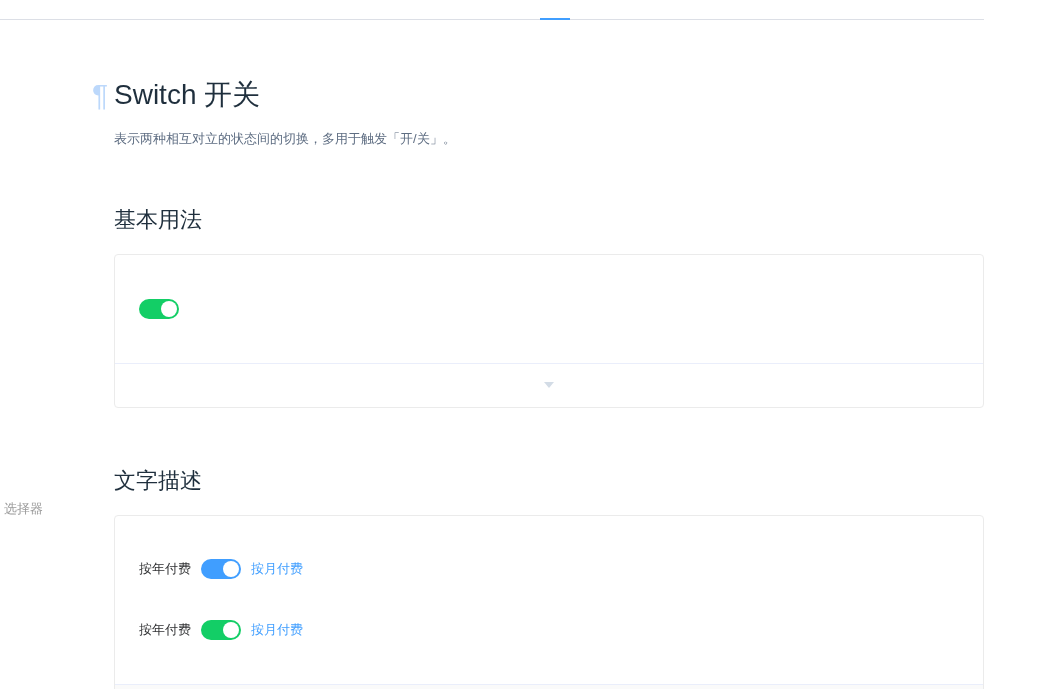 The image size is (1048, 689). Describe the element at coordinates (57, 509) in the screenshot. I see `sidebar-item: 选择器` at that location.